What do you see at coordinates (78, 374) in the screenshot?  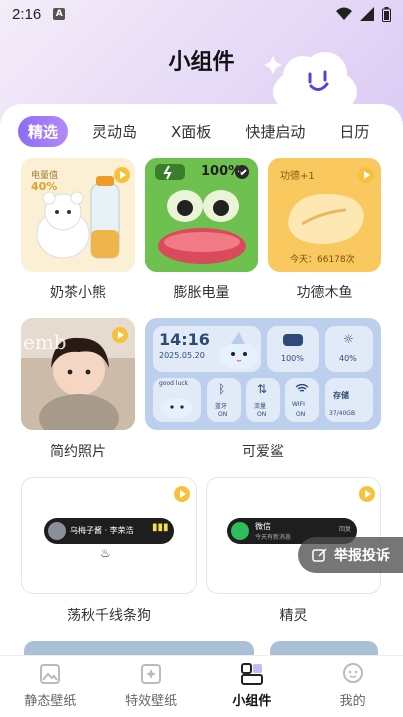 I see `widget-simple-photo: emb` at bounding box center [78, 374].